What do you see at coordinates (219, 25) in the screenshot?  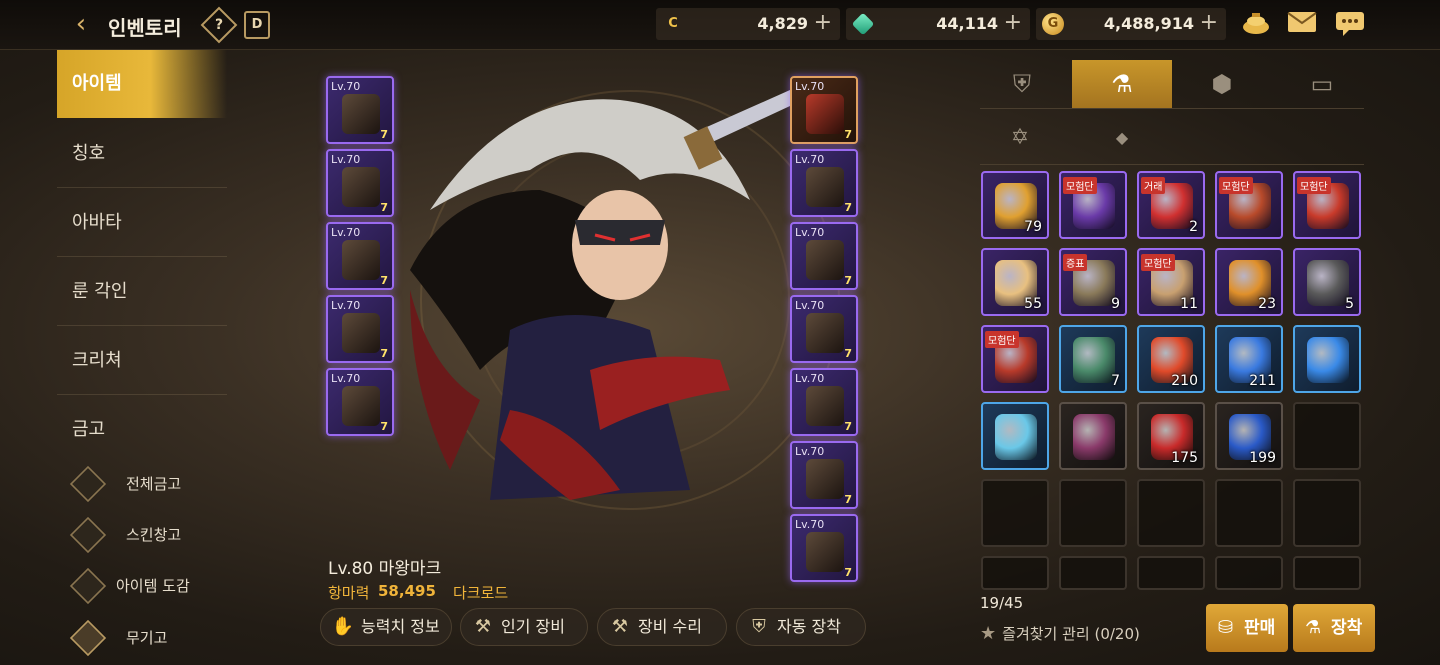 I see `help-icon: ?` at bounding box center [219, 25].